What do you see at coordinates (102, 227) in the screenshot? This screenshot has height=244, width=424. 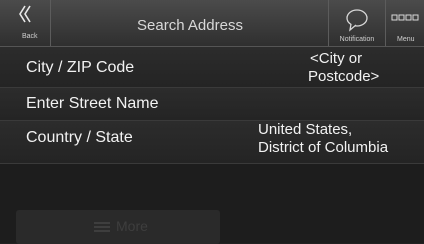 I see `list-icon` at bounding box center [102, 227].